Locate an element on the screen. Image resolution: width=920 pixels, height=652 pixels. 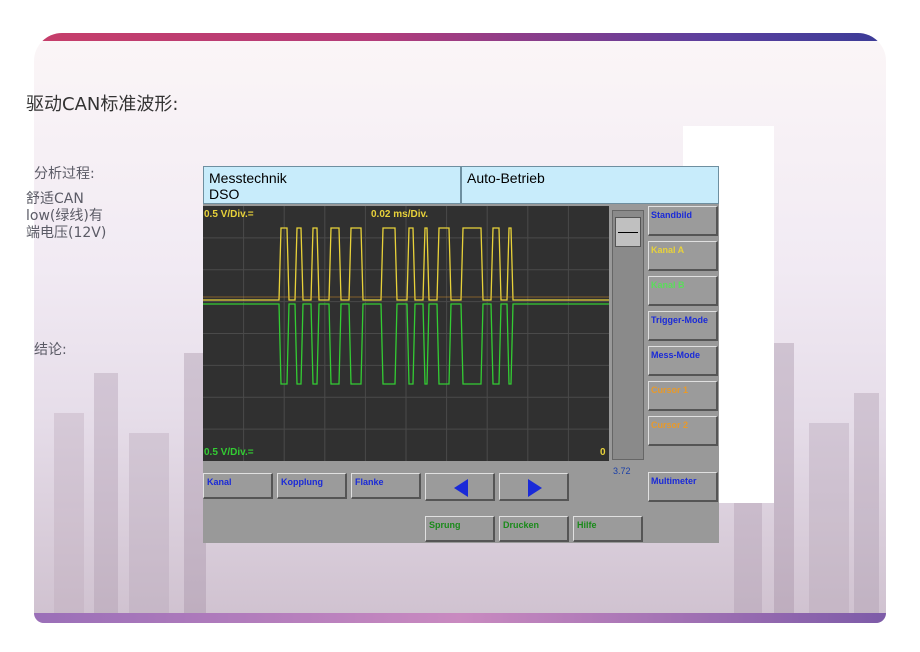
kanal-button: Kanal is located at coordinates (238, 486).